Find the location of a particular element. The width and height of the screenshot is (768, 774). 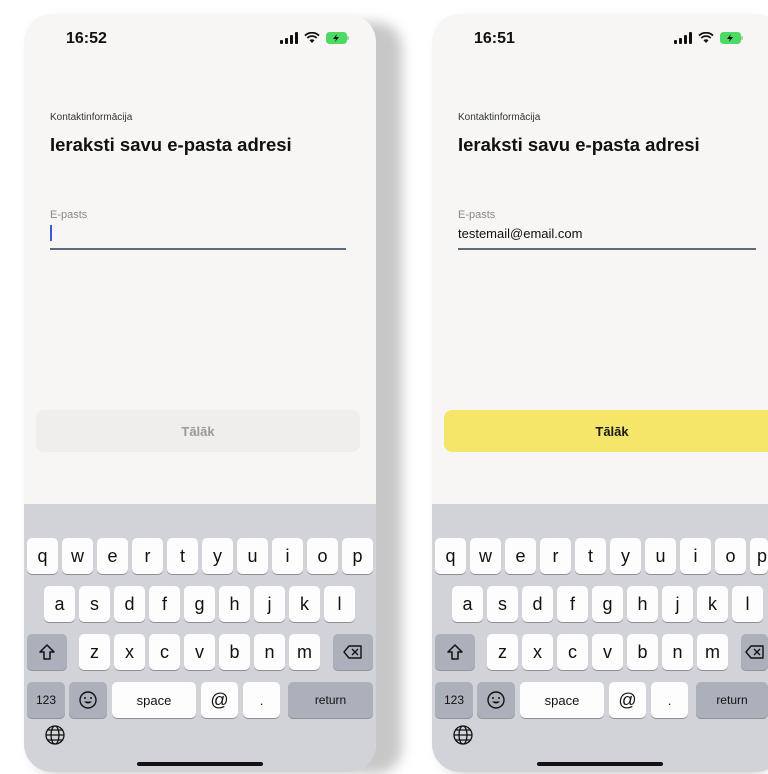

status-icons is located at coordinates (709, 38).